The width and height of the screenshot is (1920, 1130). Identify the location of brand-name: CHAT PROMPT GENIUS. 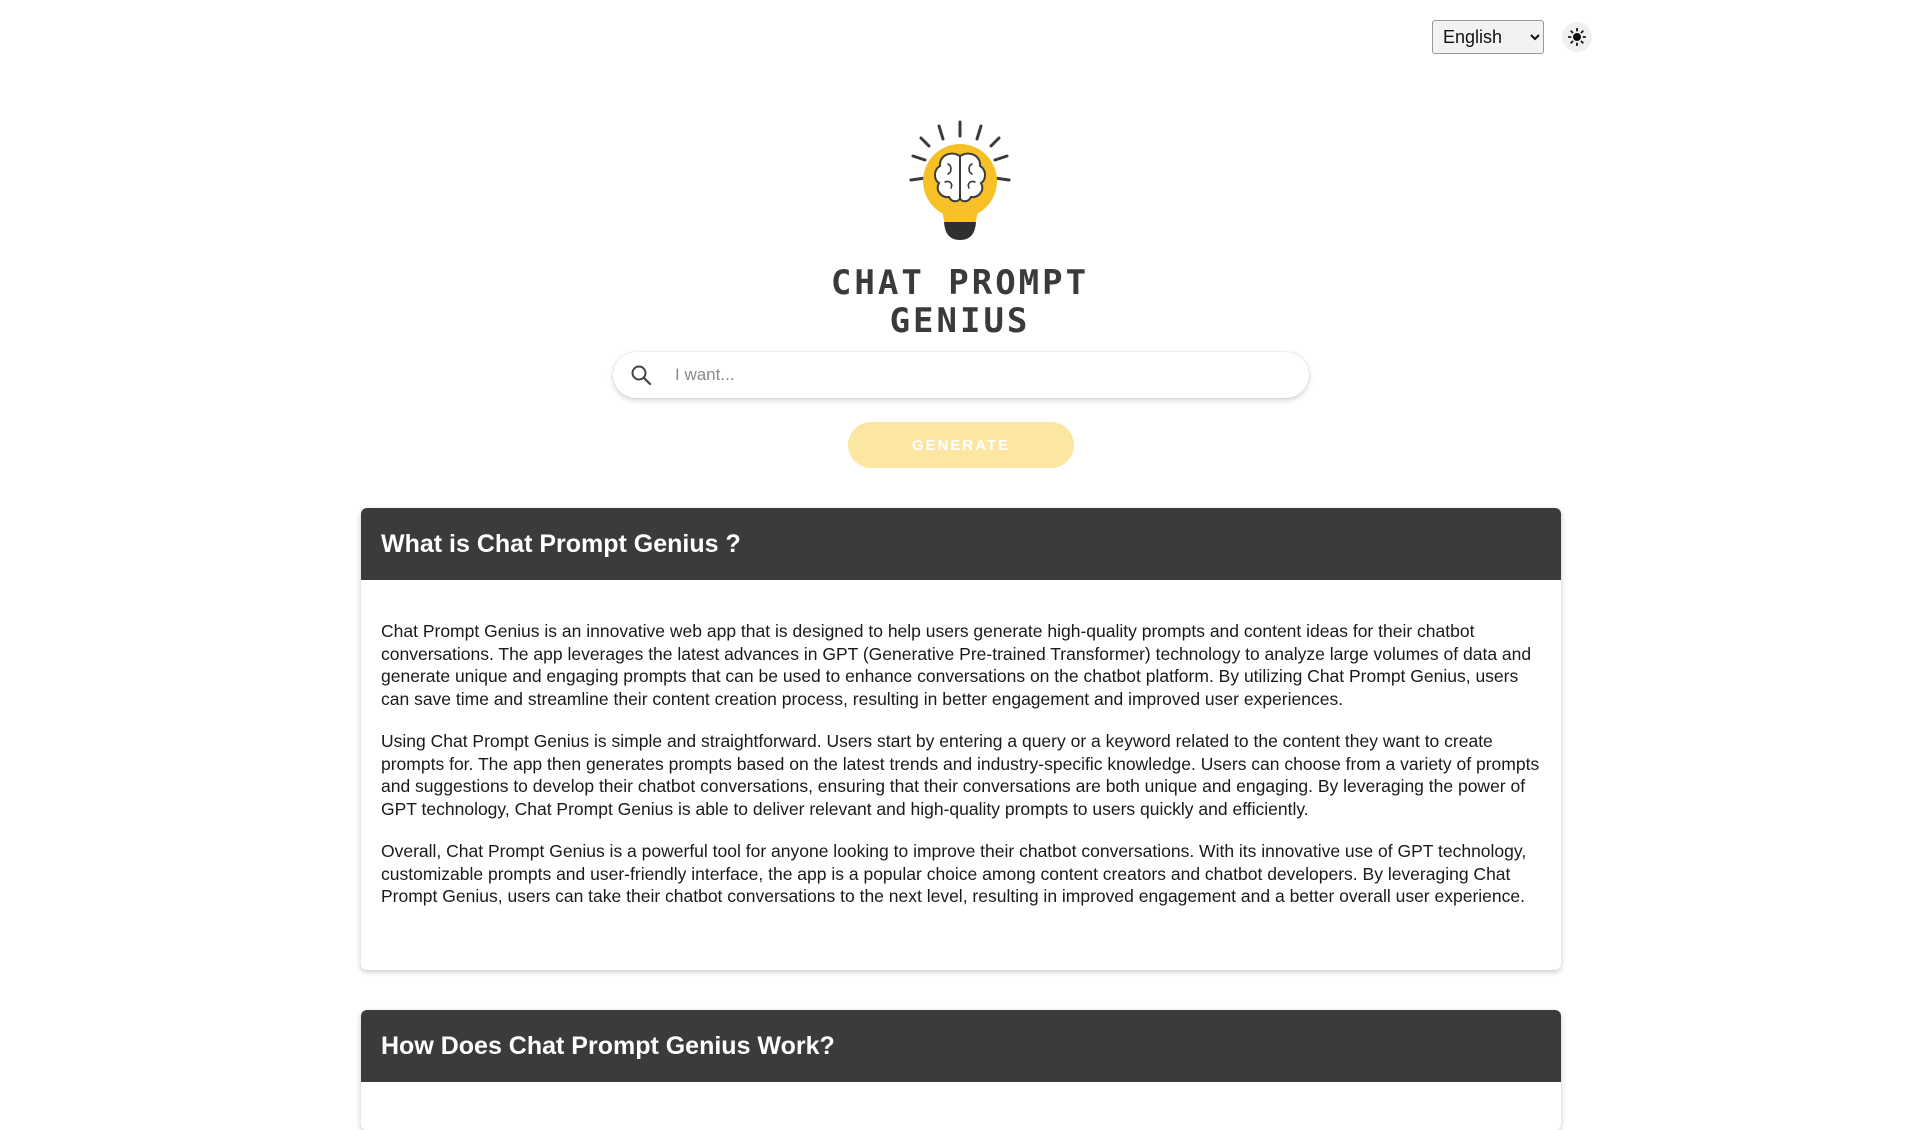
(960, 302).